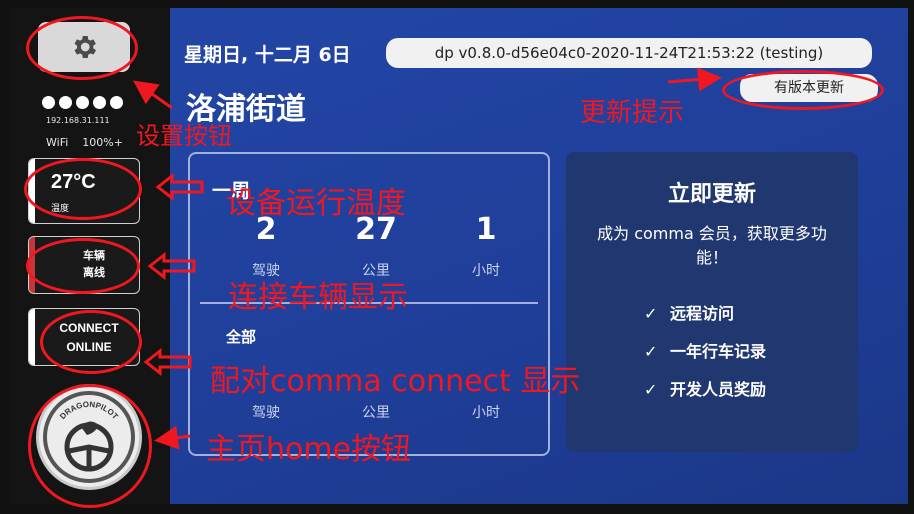 This screenshot has height=514, width=914. Describe the element at coordinates (91, 342) in the screenshot. I see `connect-annotation-ring` at that location.